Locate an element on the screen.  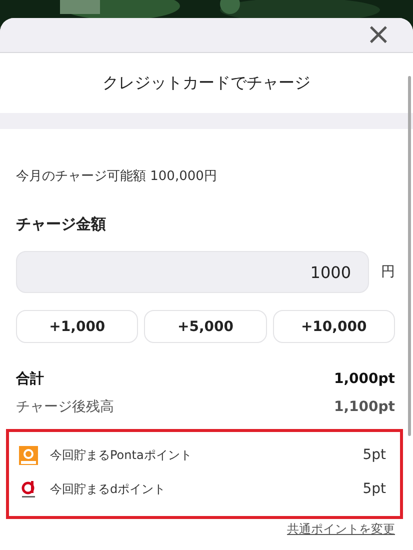
ponta-logo-icon is located at coordinates (28, 455).